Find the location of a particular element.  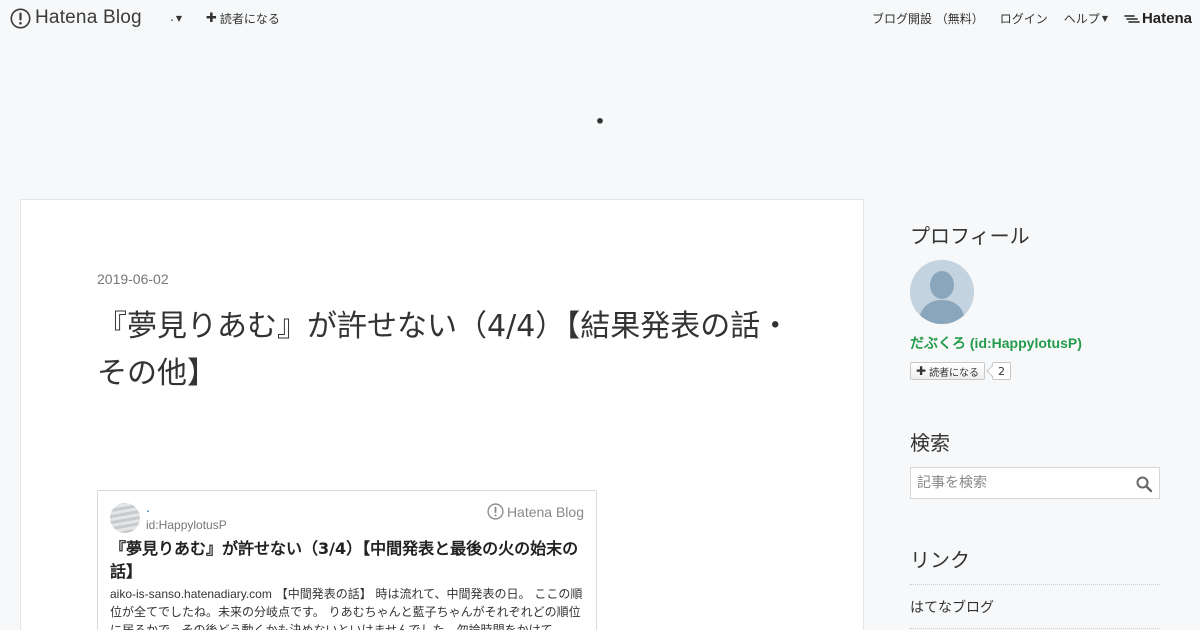

subscribe-button: ✚ 読者になる is located at coordinates (243, 18).